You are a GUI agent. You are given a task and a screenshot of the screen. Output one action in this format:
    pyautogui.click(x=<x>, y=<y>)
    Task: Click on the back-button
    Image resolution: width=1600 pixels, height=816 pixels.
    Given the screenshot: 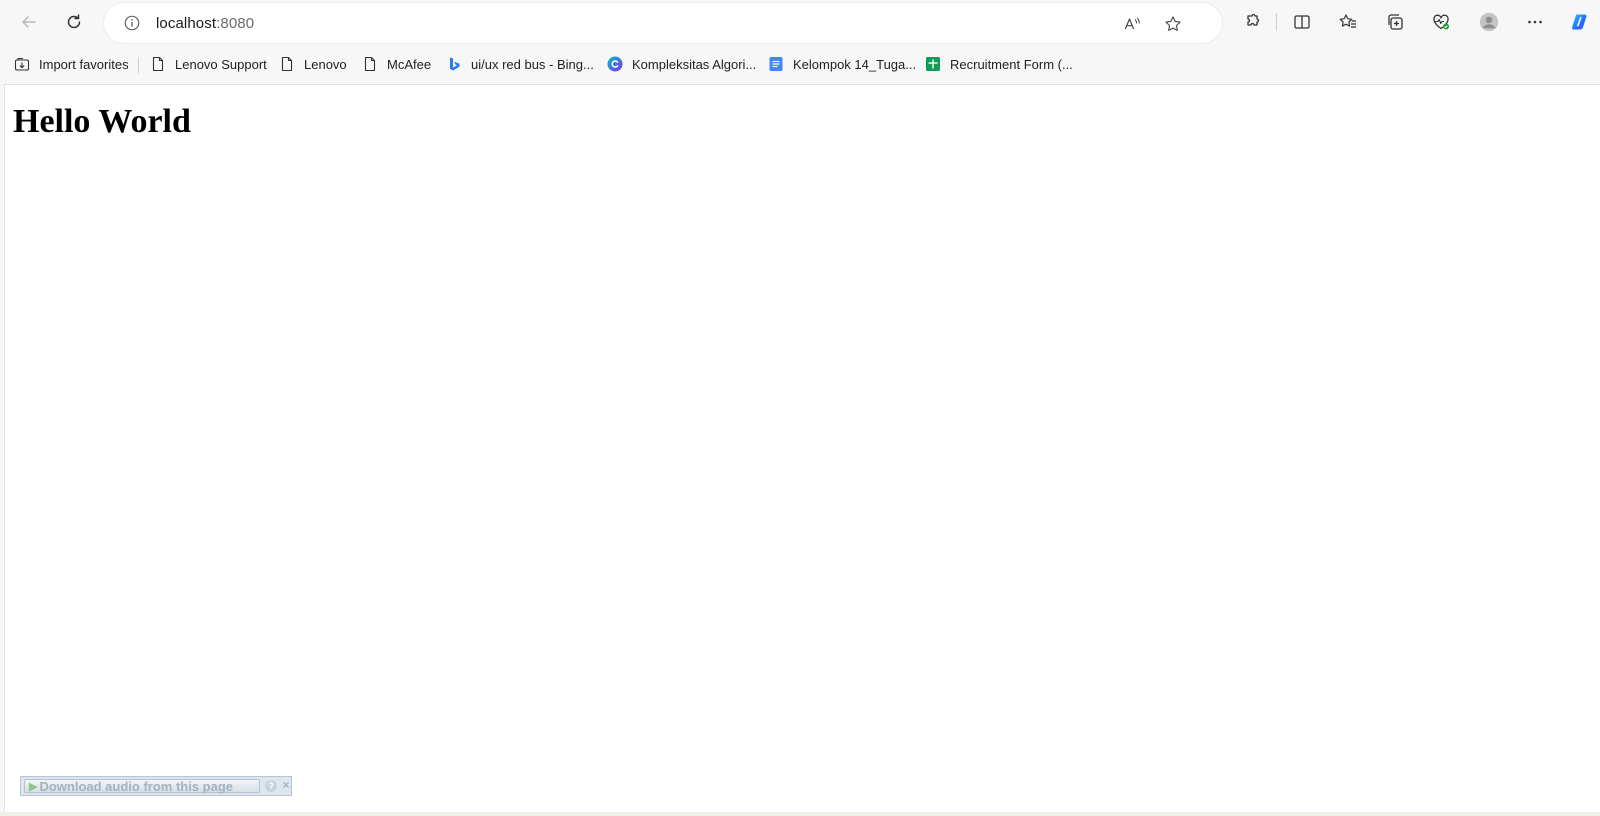 What is the action you would take?
    pyautogui.click(x=29, y=22)
    